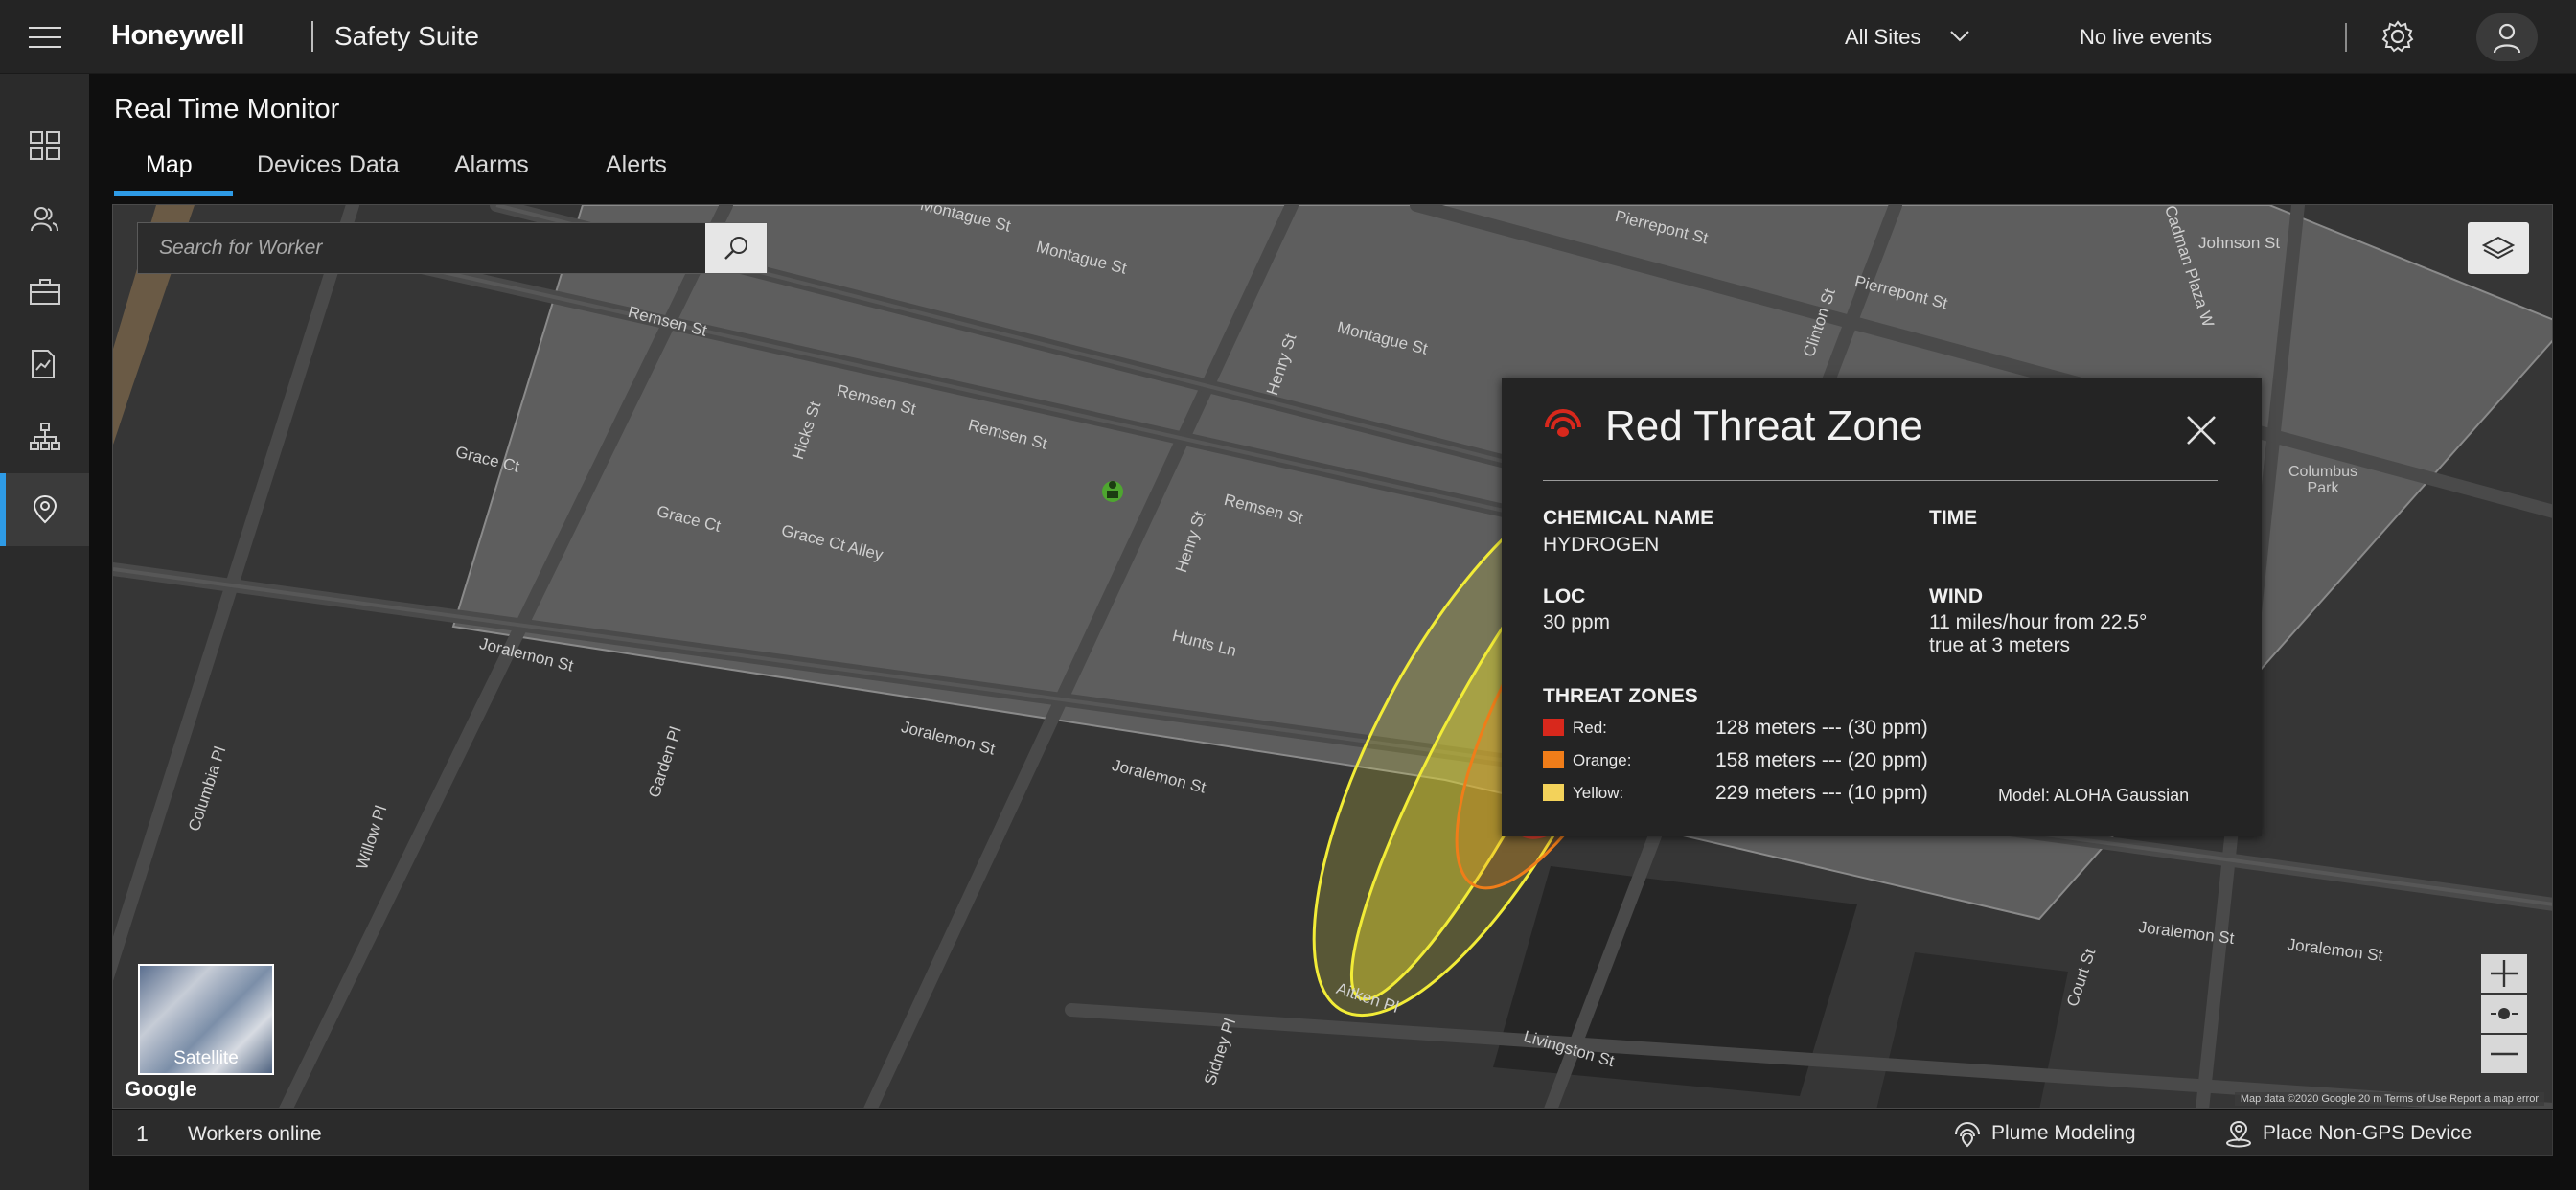 This screenshot has height=1190, width=2576. I want to click on google-logo: Google, so click(161, 1089).